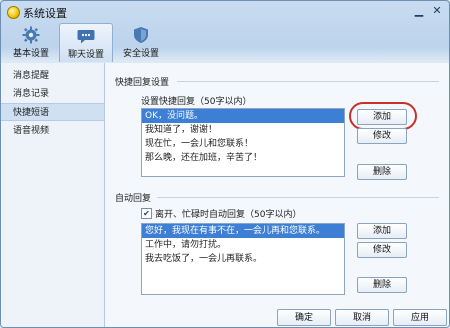 The image size is (450, 328). Describe the element at coordinates (86, 37) in the screenshot. I see `chat-bubble-icon` at that location.